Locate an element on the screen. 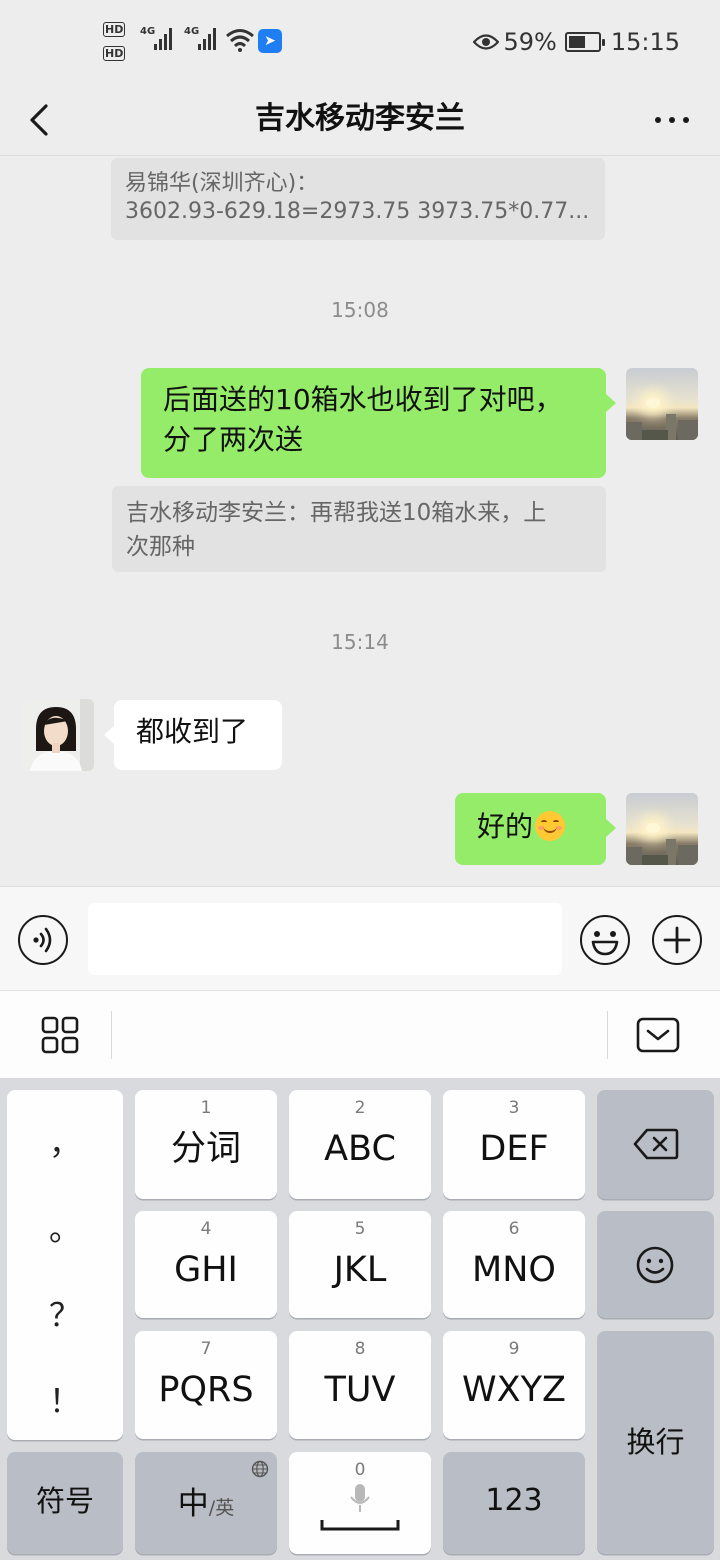 Image resolution: width=720 pixels, height=1560 pixels. quoted-message: 吉水移动李安兰：再帮我送10箱水来，上 次那种 is located at coordinates (359, 529).